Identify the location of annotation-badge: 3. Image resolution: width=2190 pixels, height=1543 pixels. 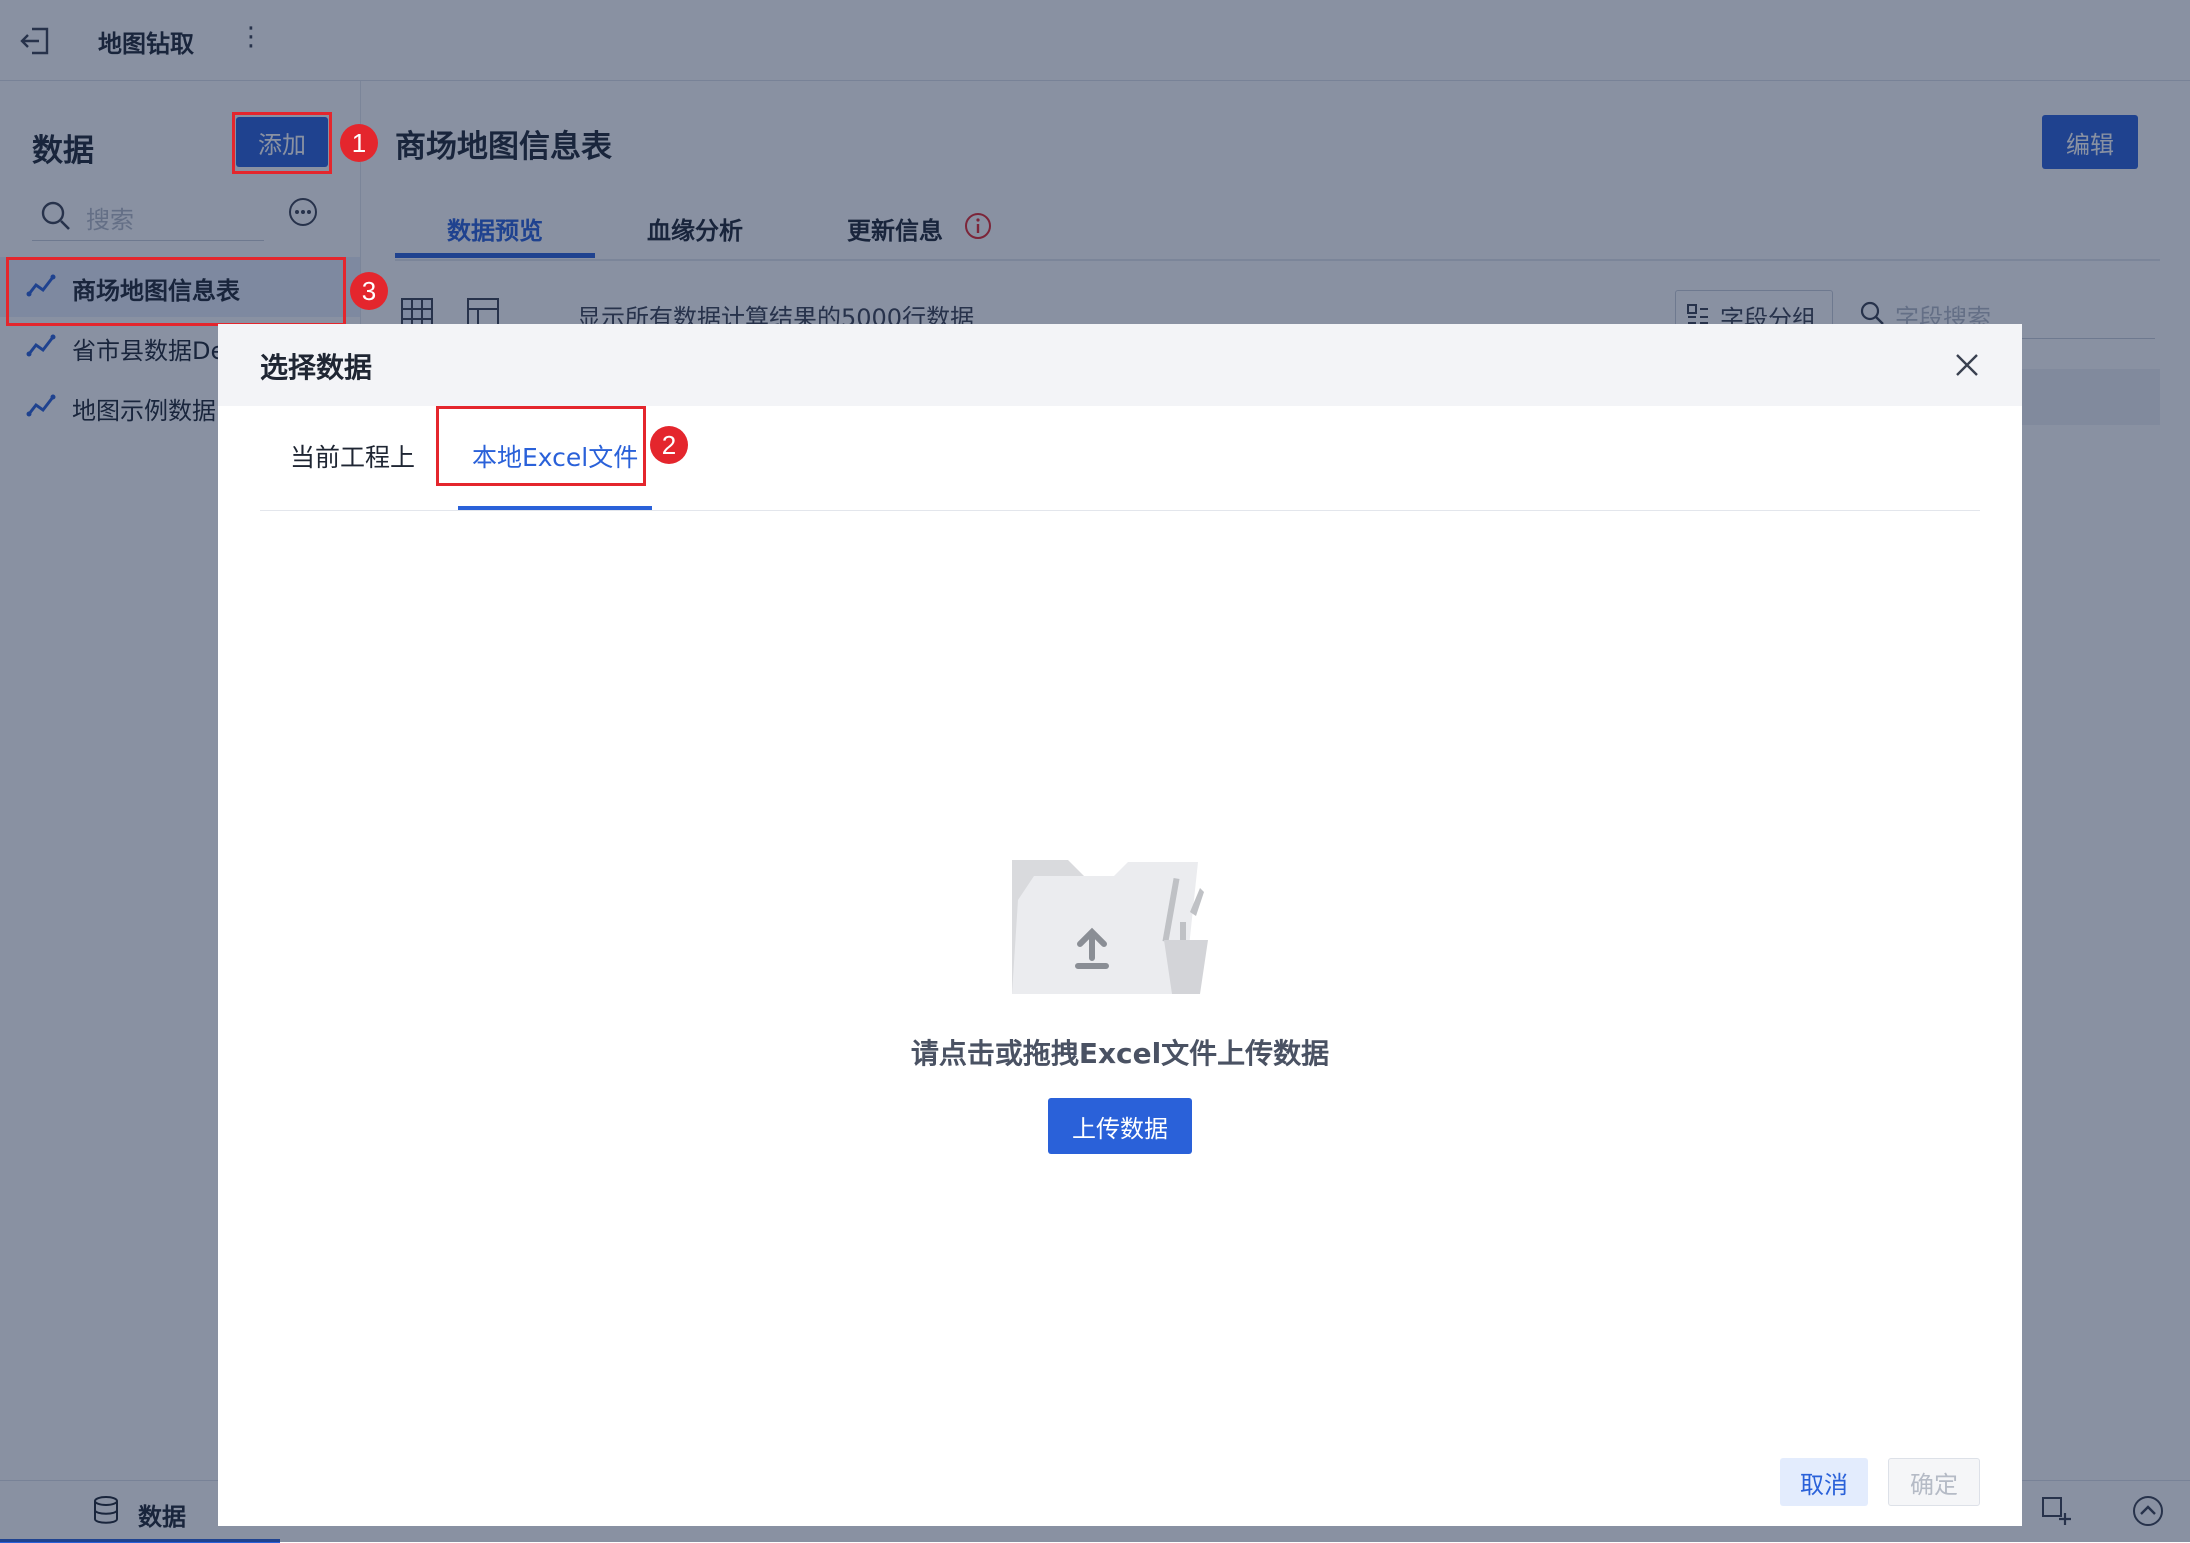
(369, 291).